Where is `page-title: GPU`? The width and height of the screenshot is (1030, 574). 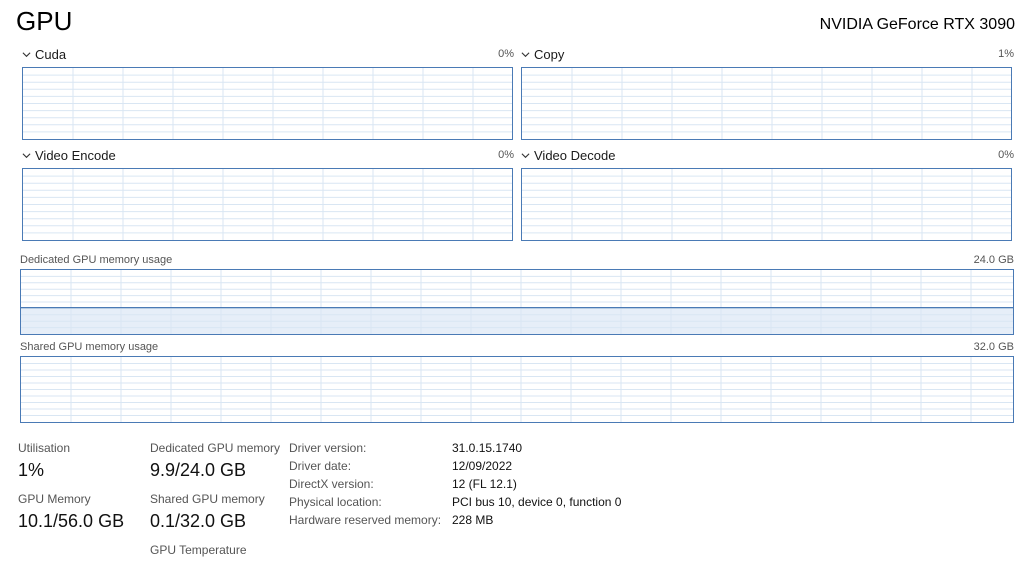 page-title: GPU is located at coordinates (44, 21).